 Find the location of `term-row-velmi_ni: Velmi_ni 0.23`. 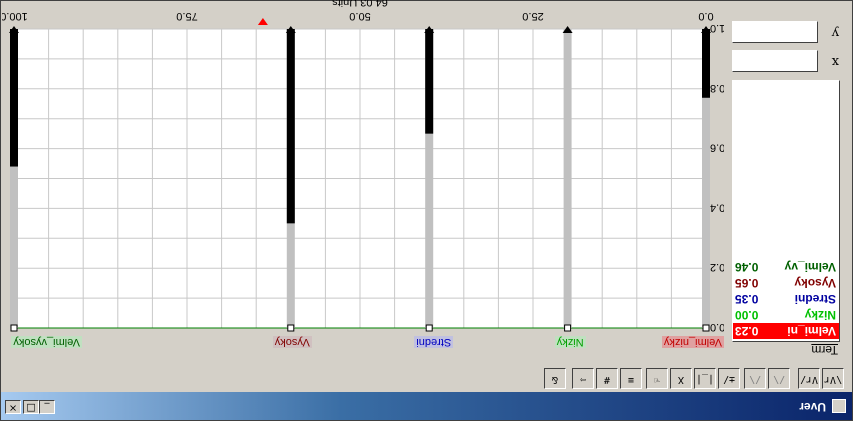

term-row-velmi_ni: Velmi_ni 0.23 is located at coordinates (786, 331).